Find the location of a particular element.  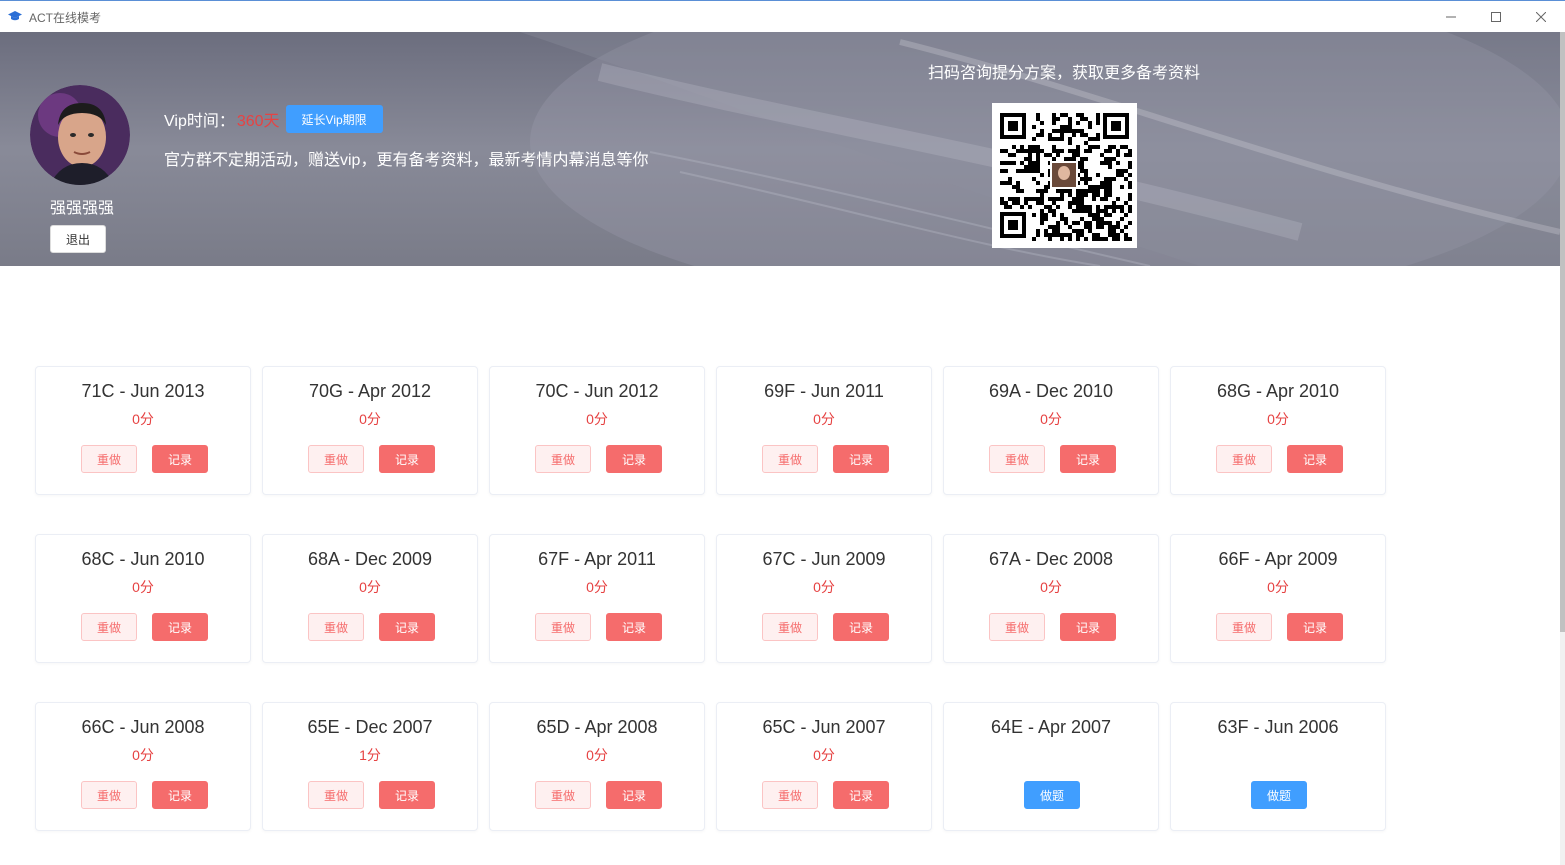

maximize-button is located at coordinates (1496, 17).